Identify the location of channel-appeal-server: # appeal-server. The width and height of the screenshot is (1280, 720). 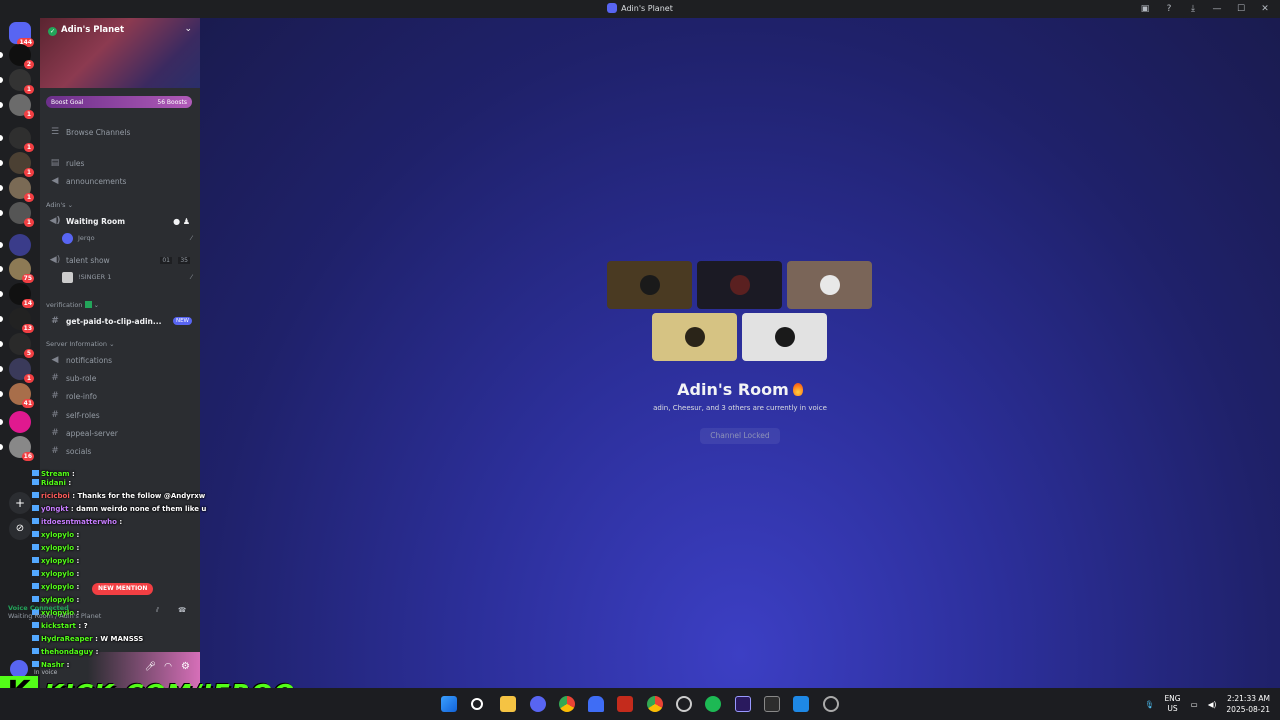
(121, 433).